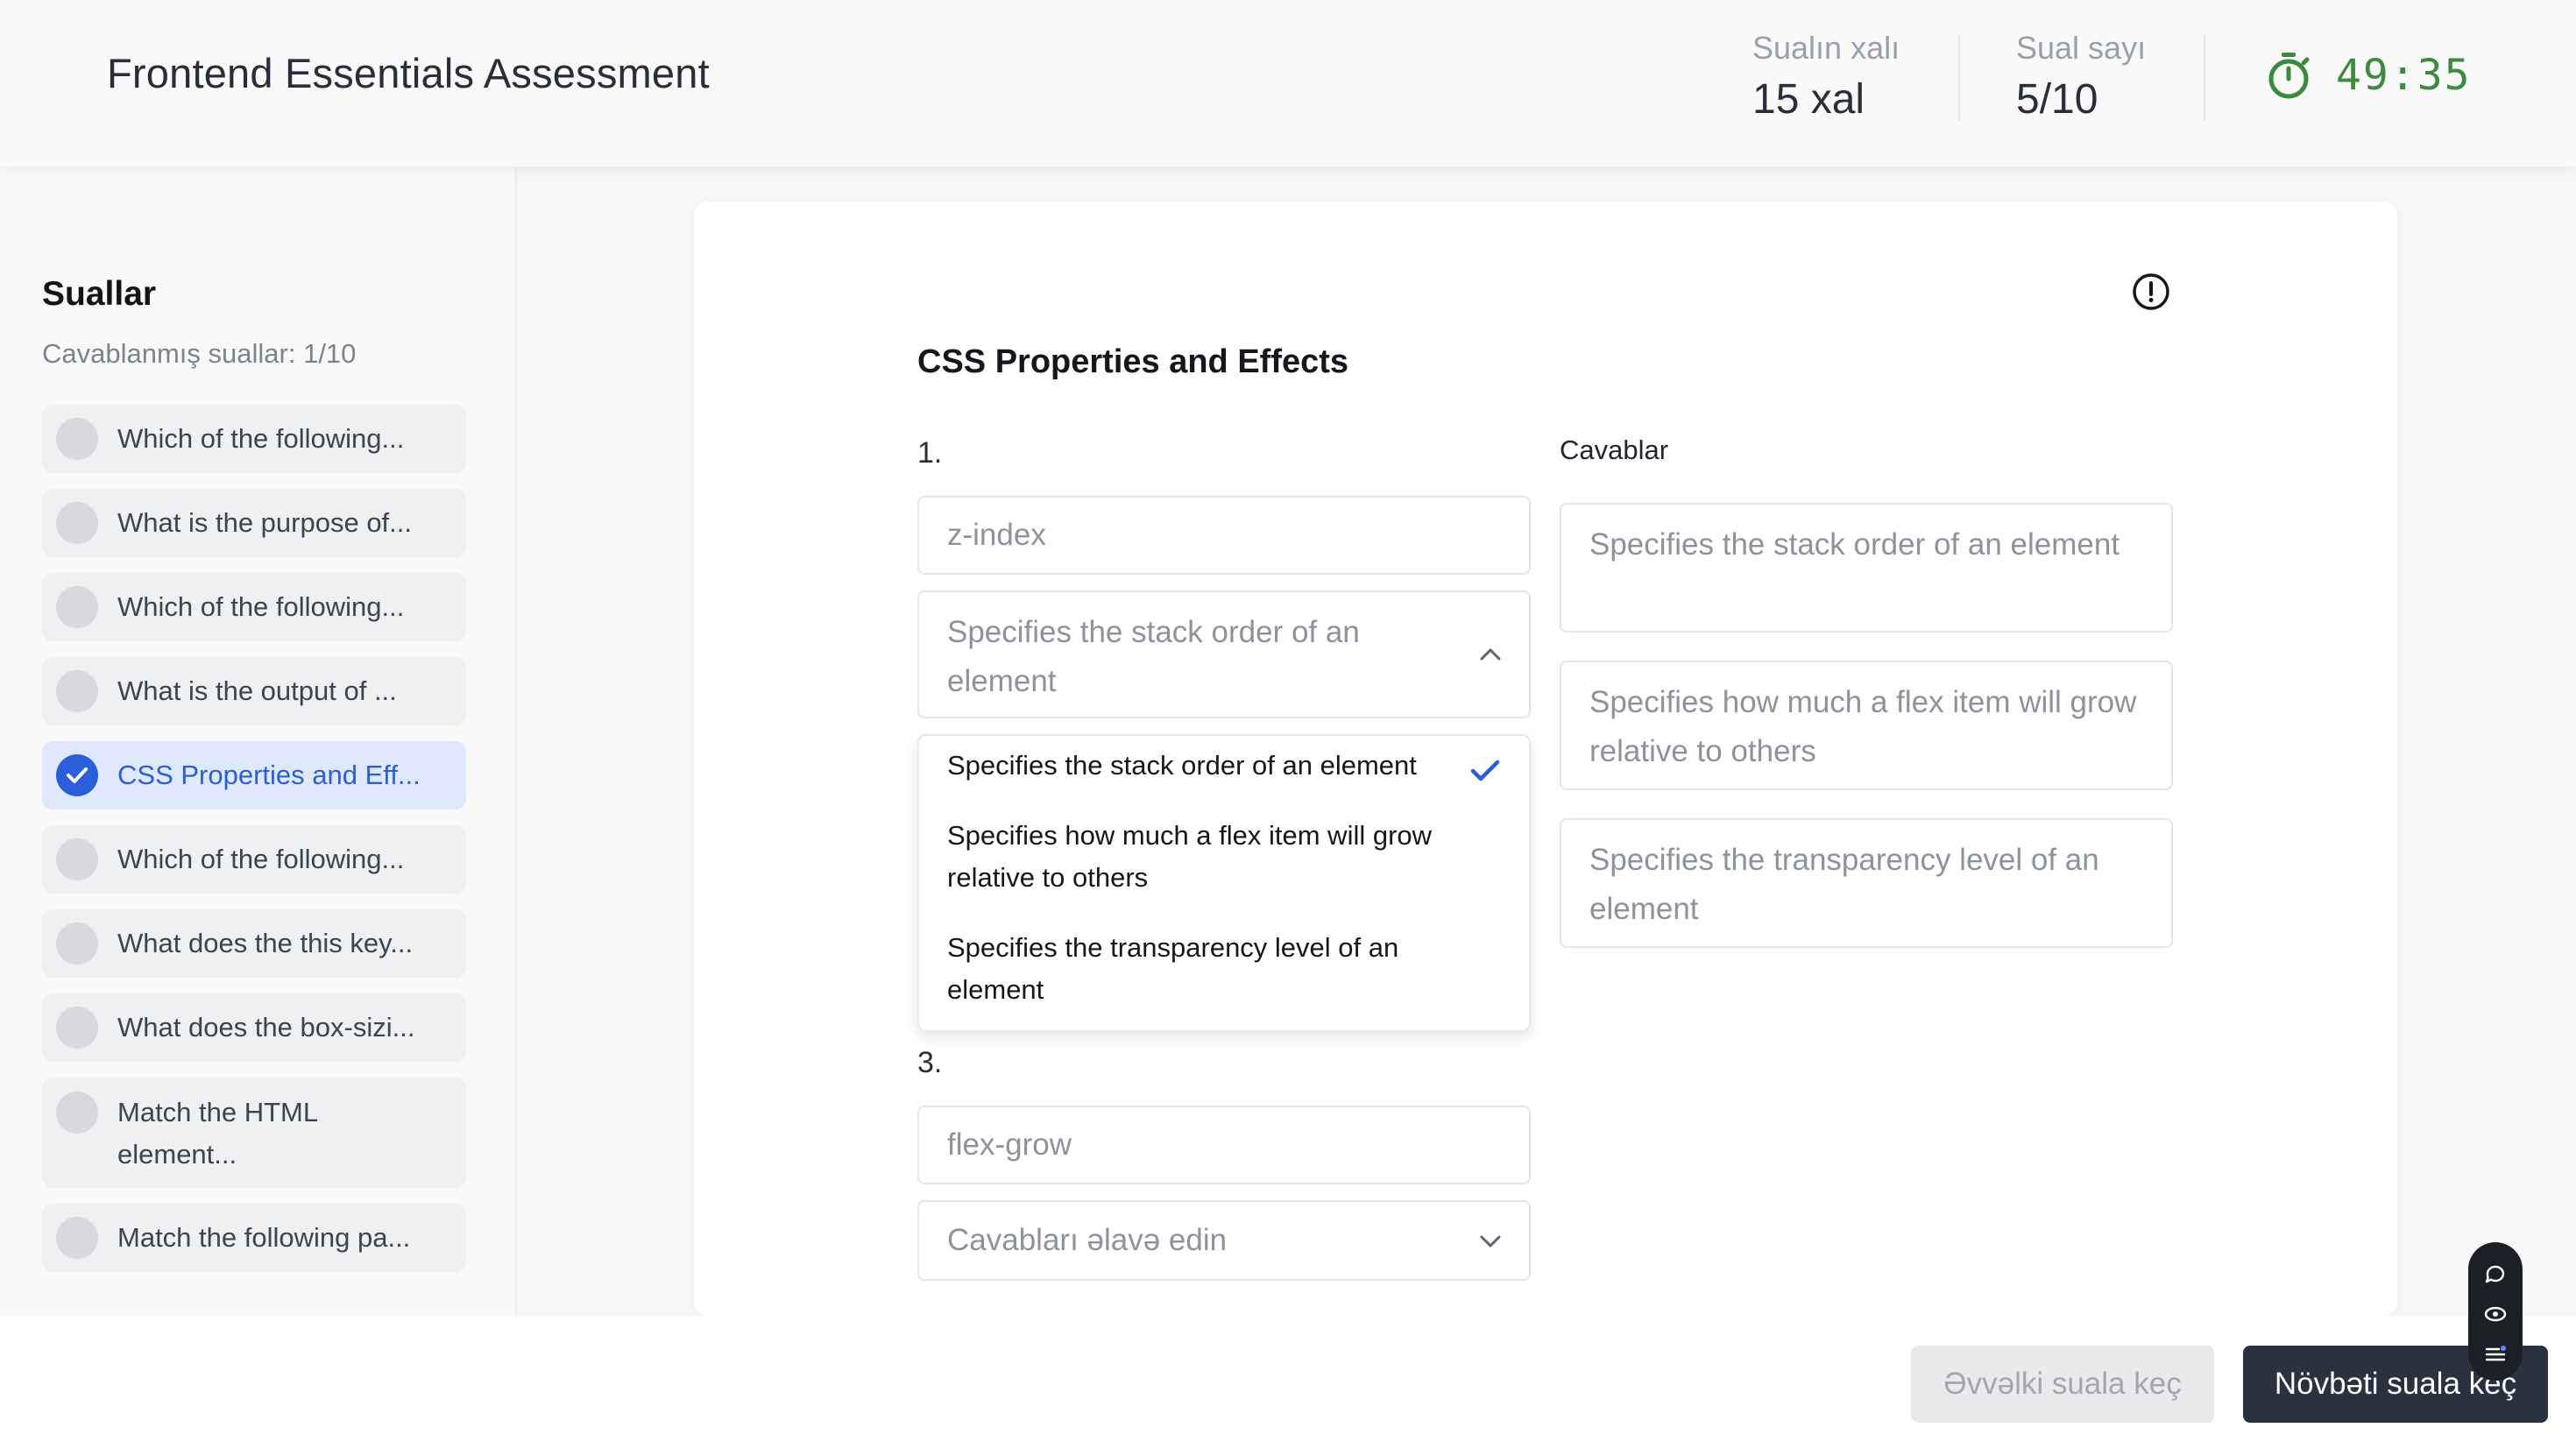 The height and width of the screenshot is (1449, 2576). I want to click on answer-select: Cavabları əlavə edin, so click(1224, 1241).